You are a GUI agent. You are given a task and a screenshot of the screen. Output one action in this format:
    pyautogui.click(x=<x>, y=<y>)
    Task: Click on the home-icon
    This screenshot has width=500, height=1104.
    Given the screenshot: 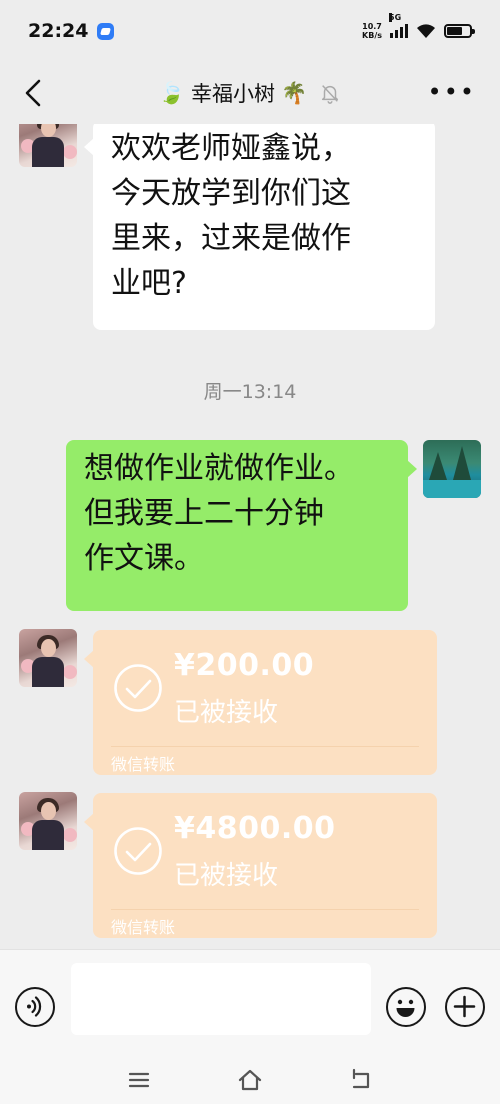 What is the action you would take?
    pyautogui.click(x=250, y=1080)
    